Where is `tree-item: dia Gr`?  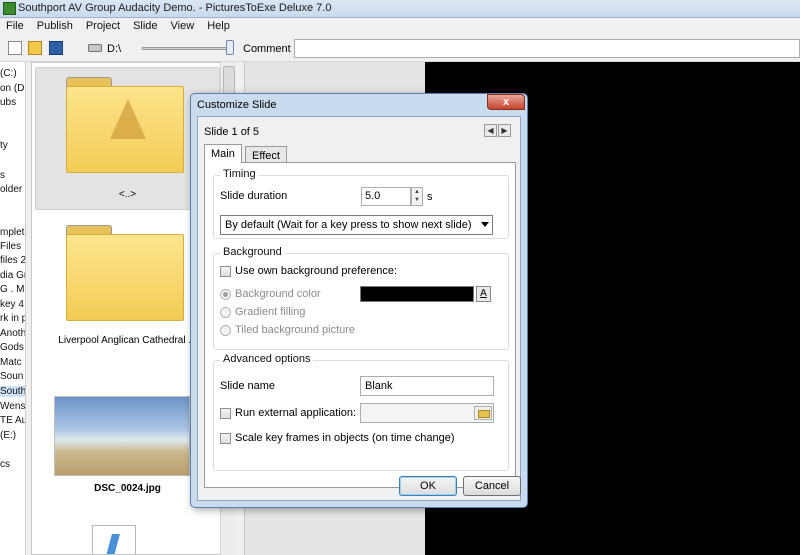 tree-item: dia Gr is located at coordinates (12, 275).